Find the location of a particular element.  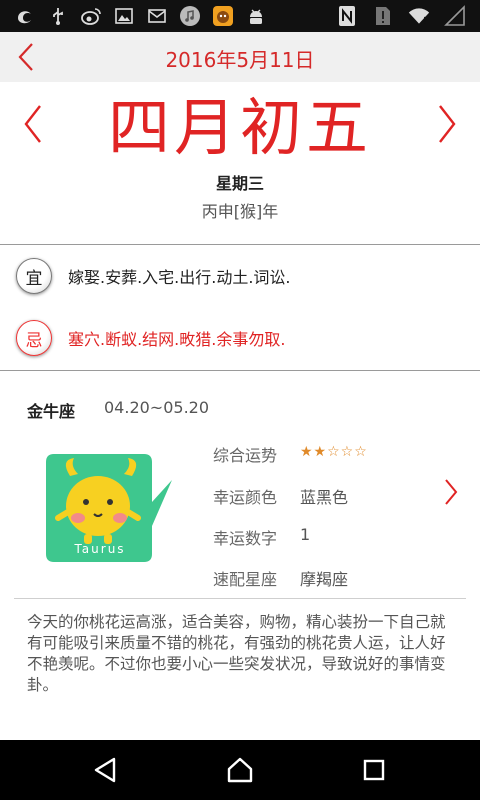

nfc-icon is located at coordinates (347, 16).